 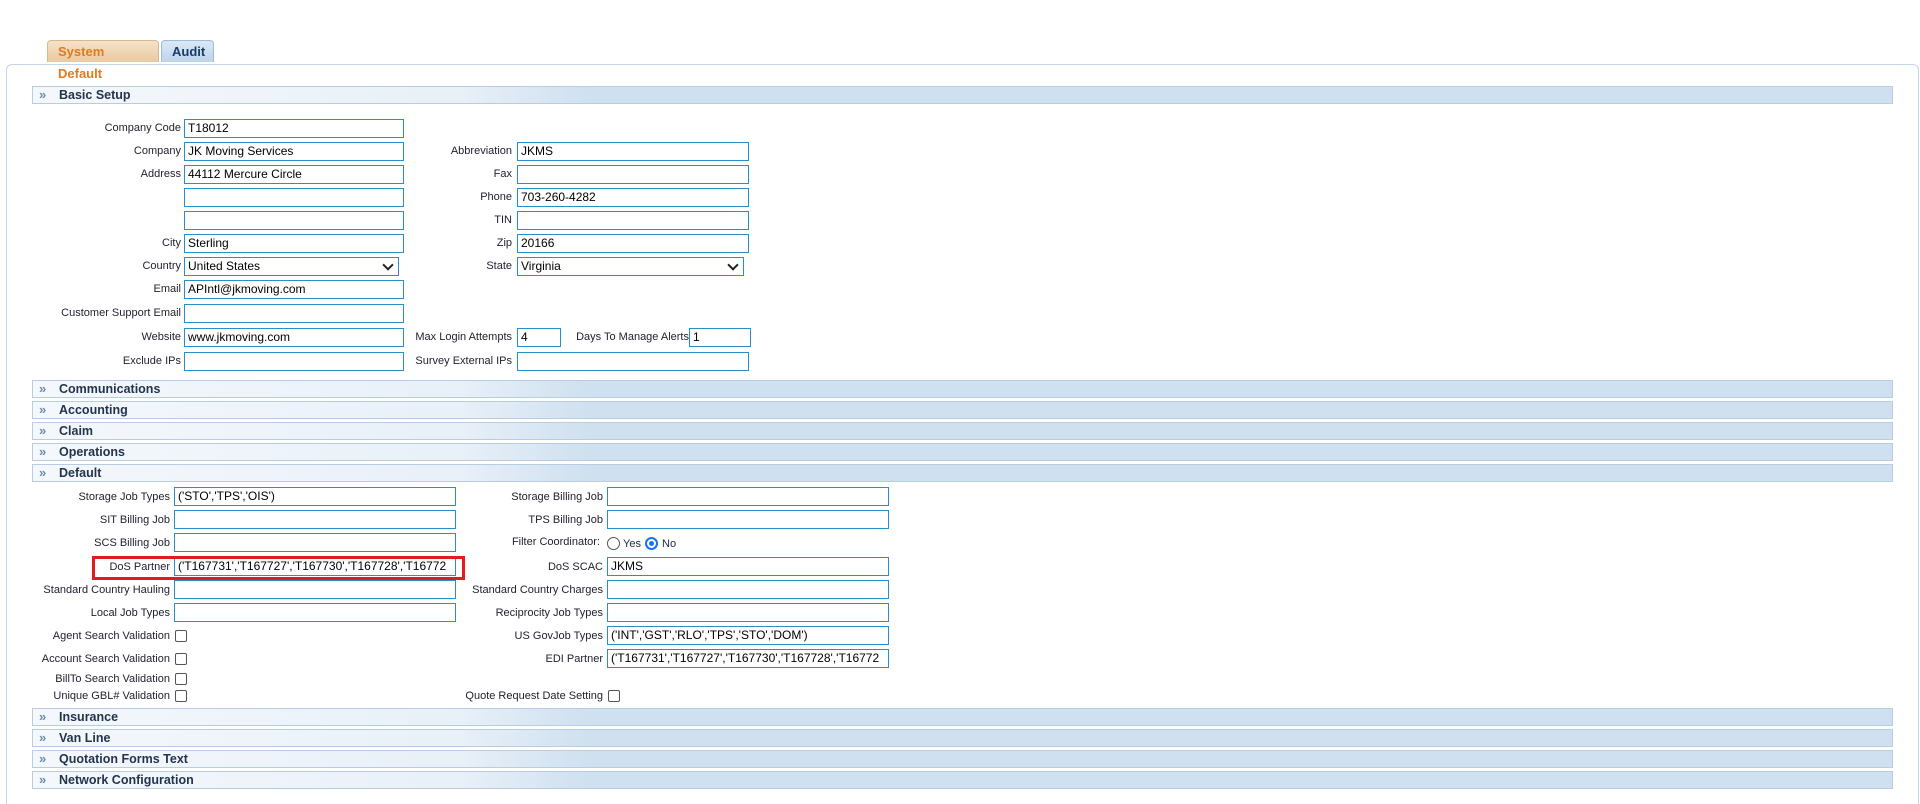 I want to click on max-login-attempts-input: 4, so click(x=539, y=337).